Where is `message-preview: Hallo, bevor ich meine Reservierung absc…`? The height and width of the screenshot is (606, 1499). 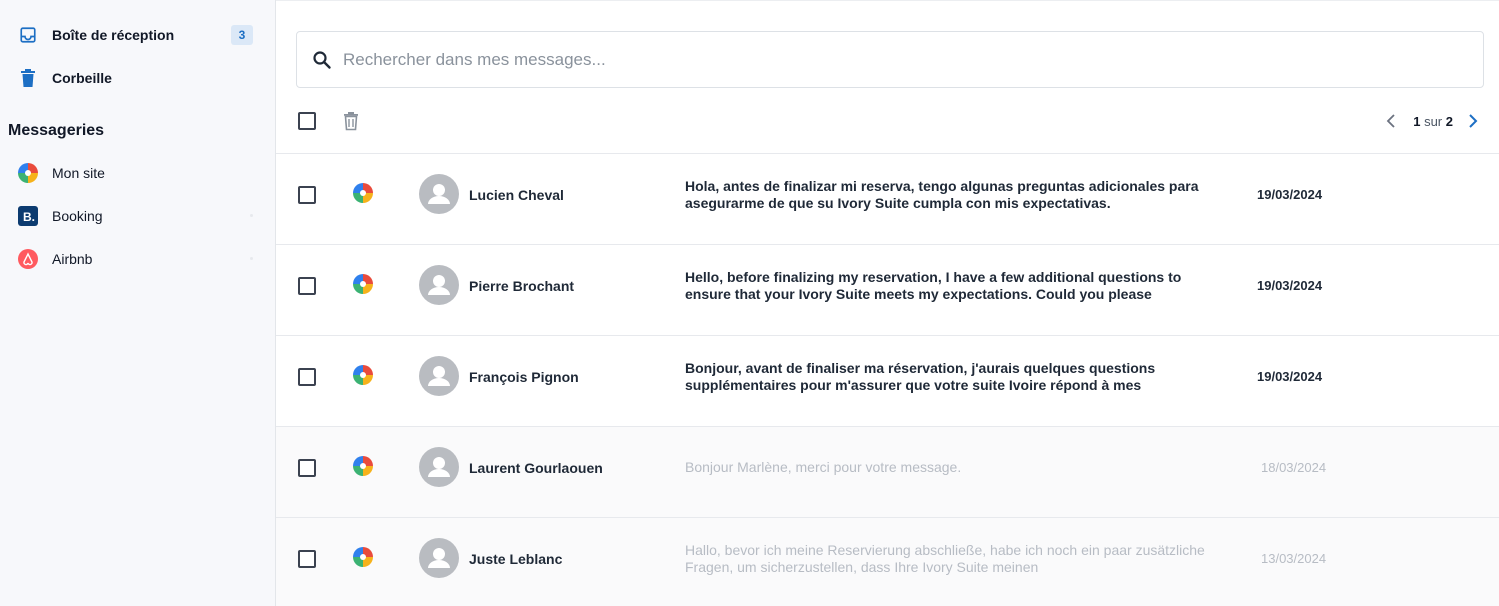 message-preview: Hallo, bevor ich meine Reservierung absc… is located at coordinates (945, 558).